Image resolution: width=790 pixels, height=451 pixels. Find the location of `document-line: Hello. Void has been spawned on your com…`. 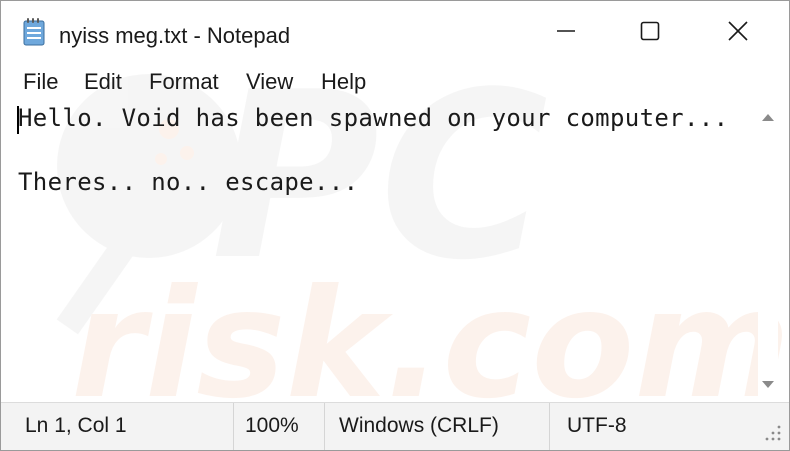

document-line: Hello. Void has been spawned on your com… is located at coordinates (373, 118).